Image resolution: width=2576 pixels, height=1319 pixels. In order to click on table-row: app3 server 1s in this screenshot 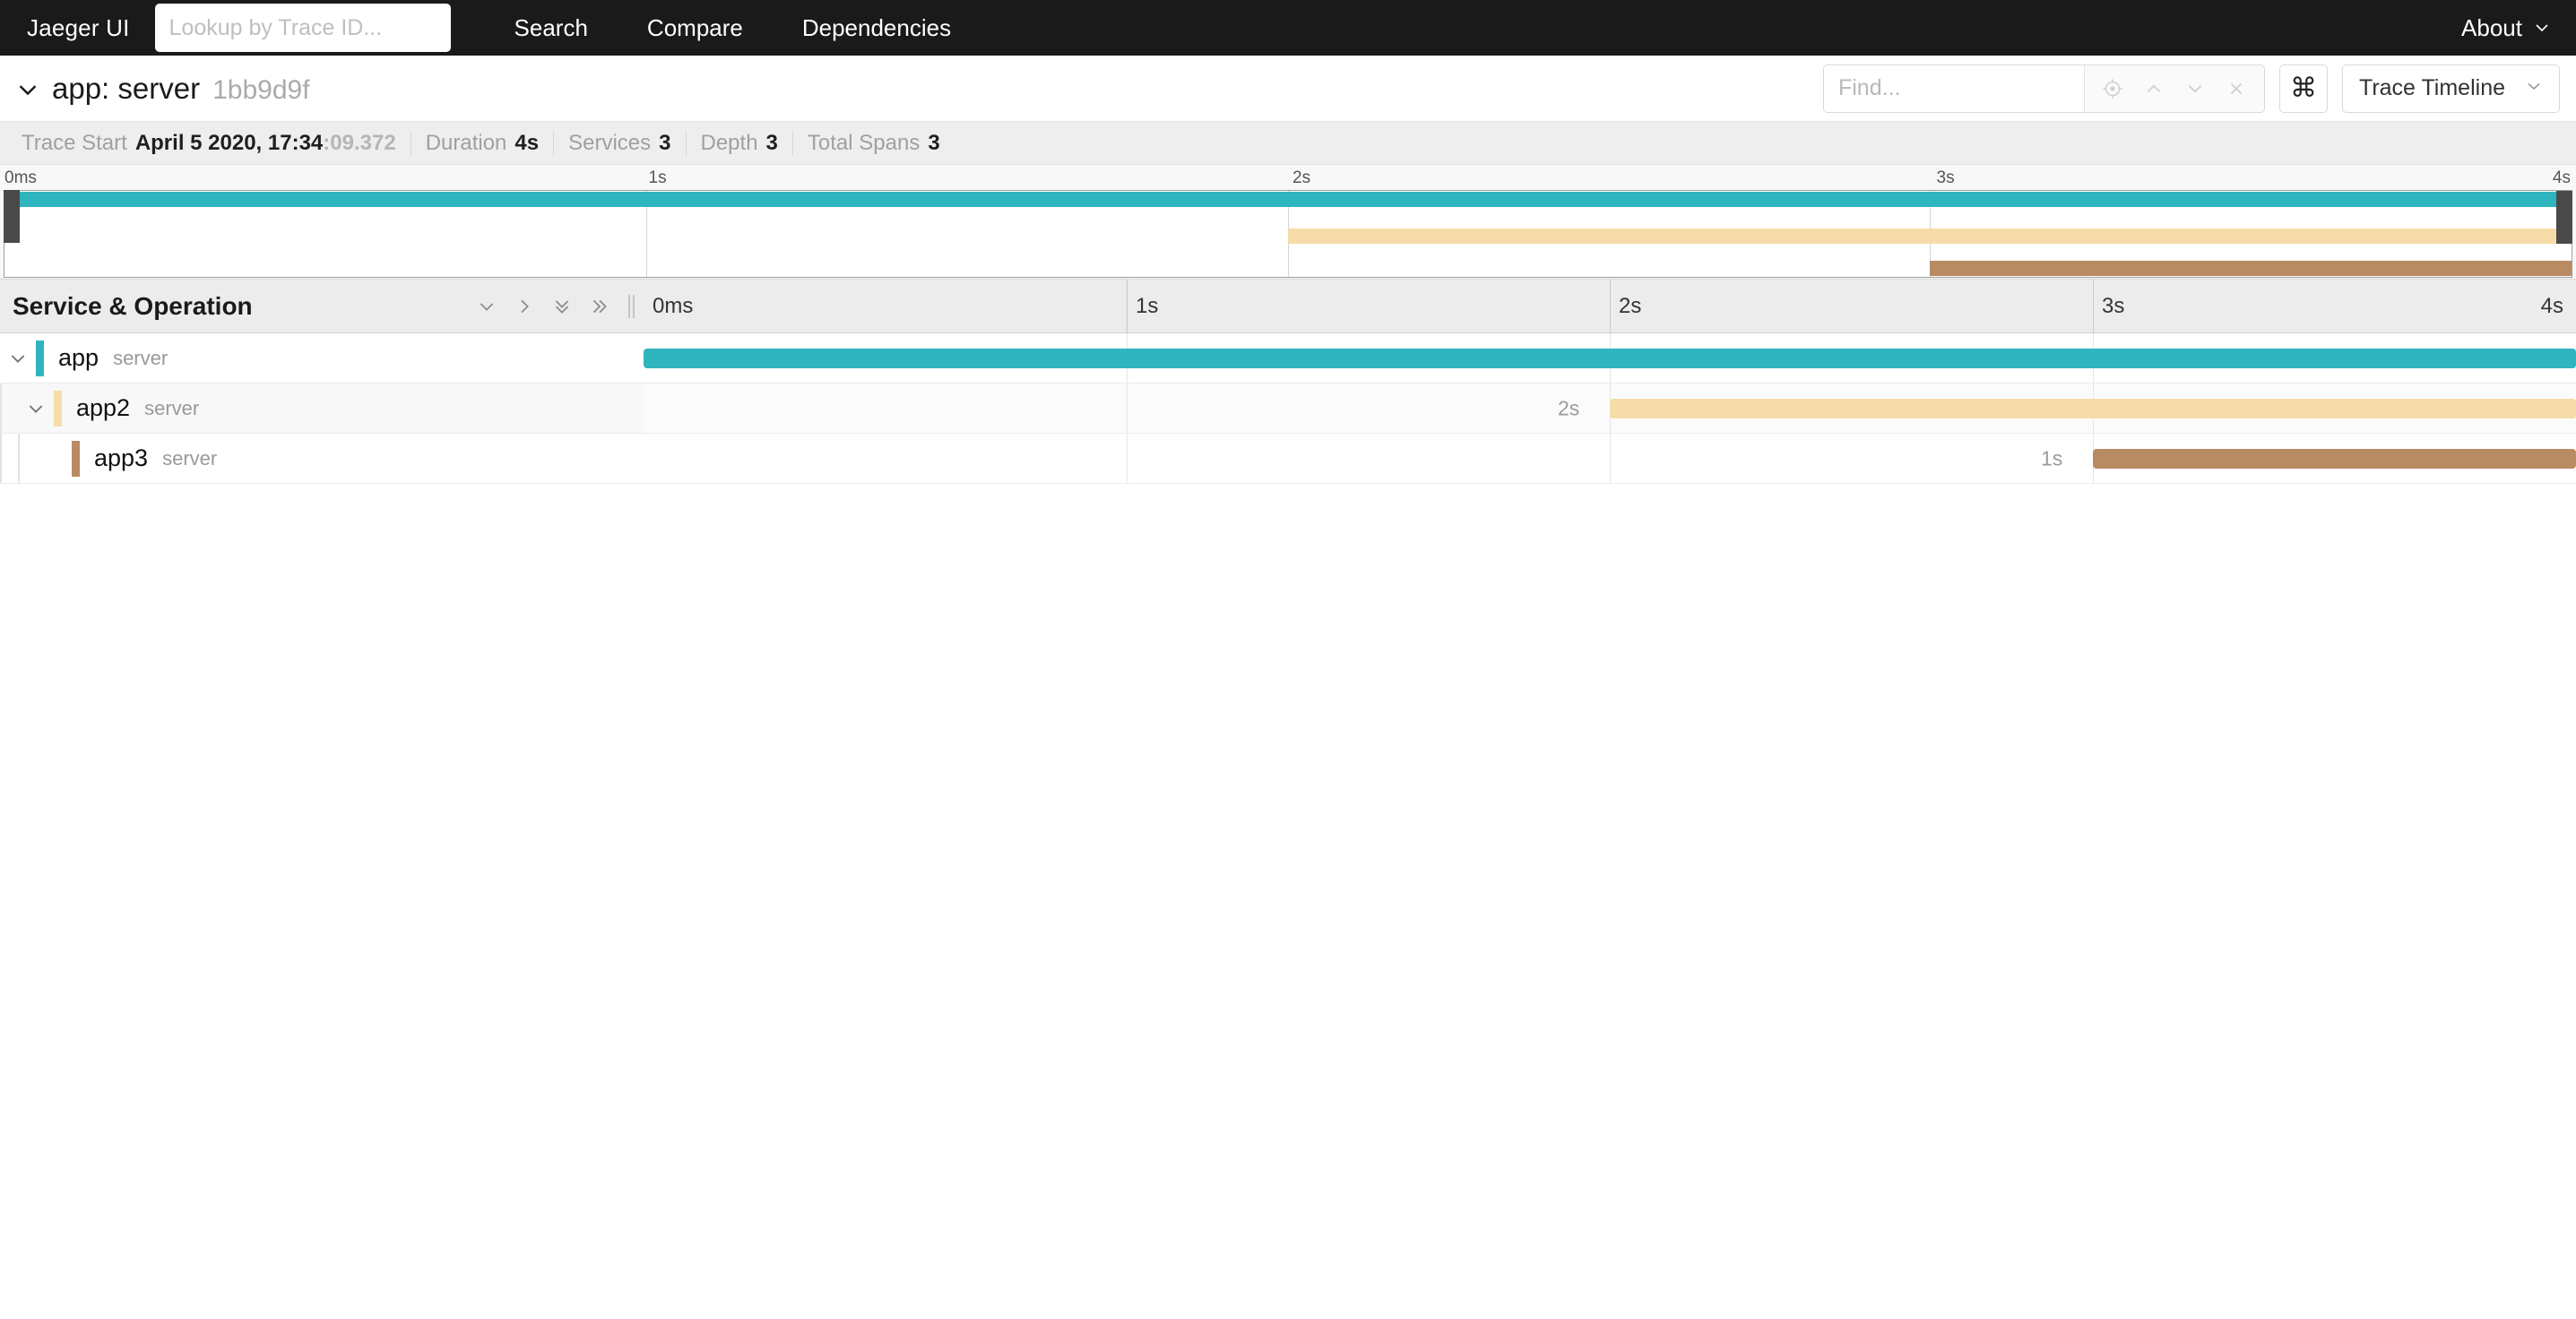, I will do `click(1288, 459)`.